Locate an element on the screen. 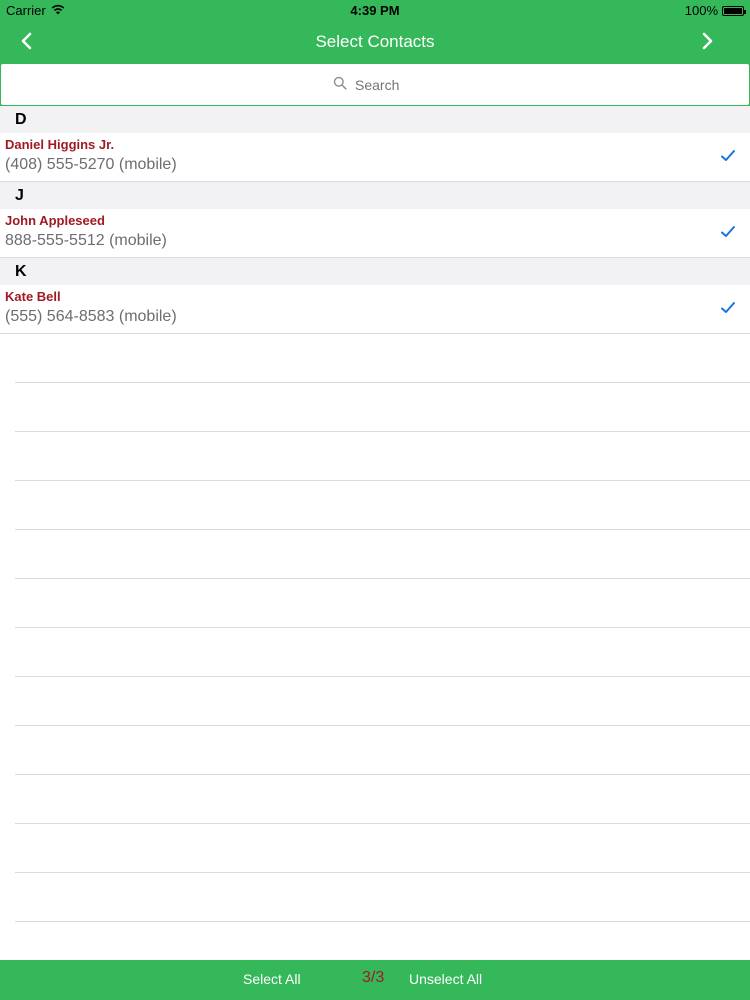 This screenshot has height=1000, width=750. section-header-j: J is located at coordinates (375, 195).